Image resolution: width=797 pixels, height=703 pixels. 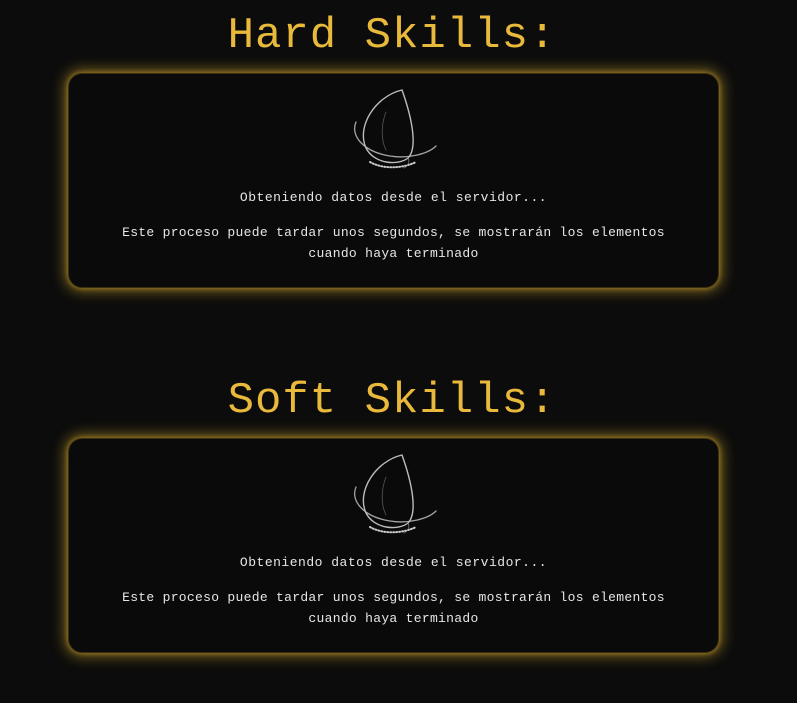 What do you see at coordinates (392, 401) in the screenshot?
I see `soft-skills-title: Soft Skills:` at bounding box center [392, 401].